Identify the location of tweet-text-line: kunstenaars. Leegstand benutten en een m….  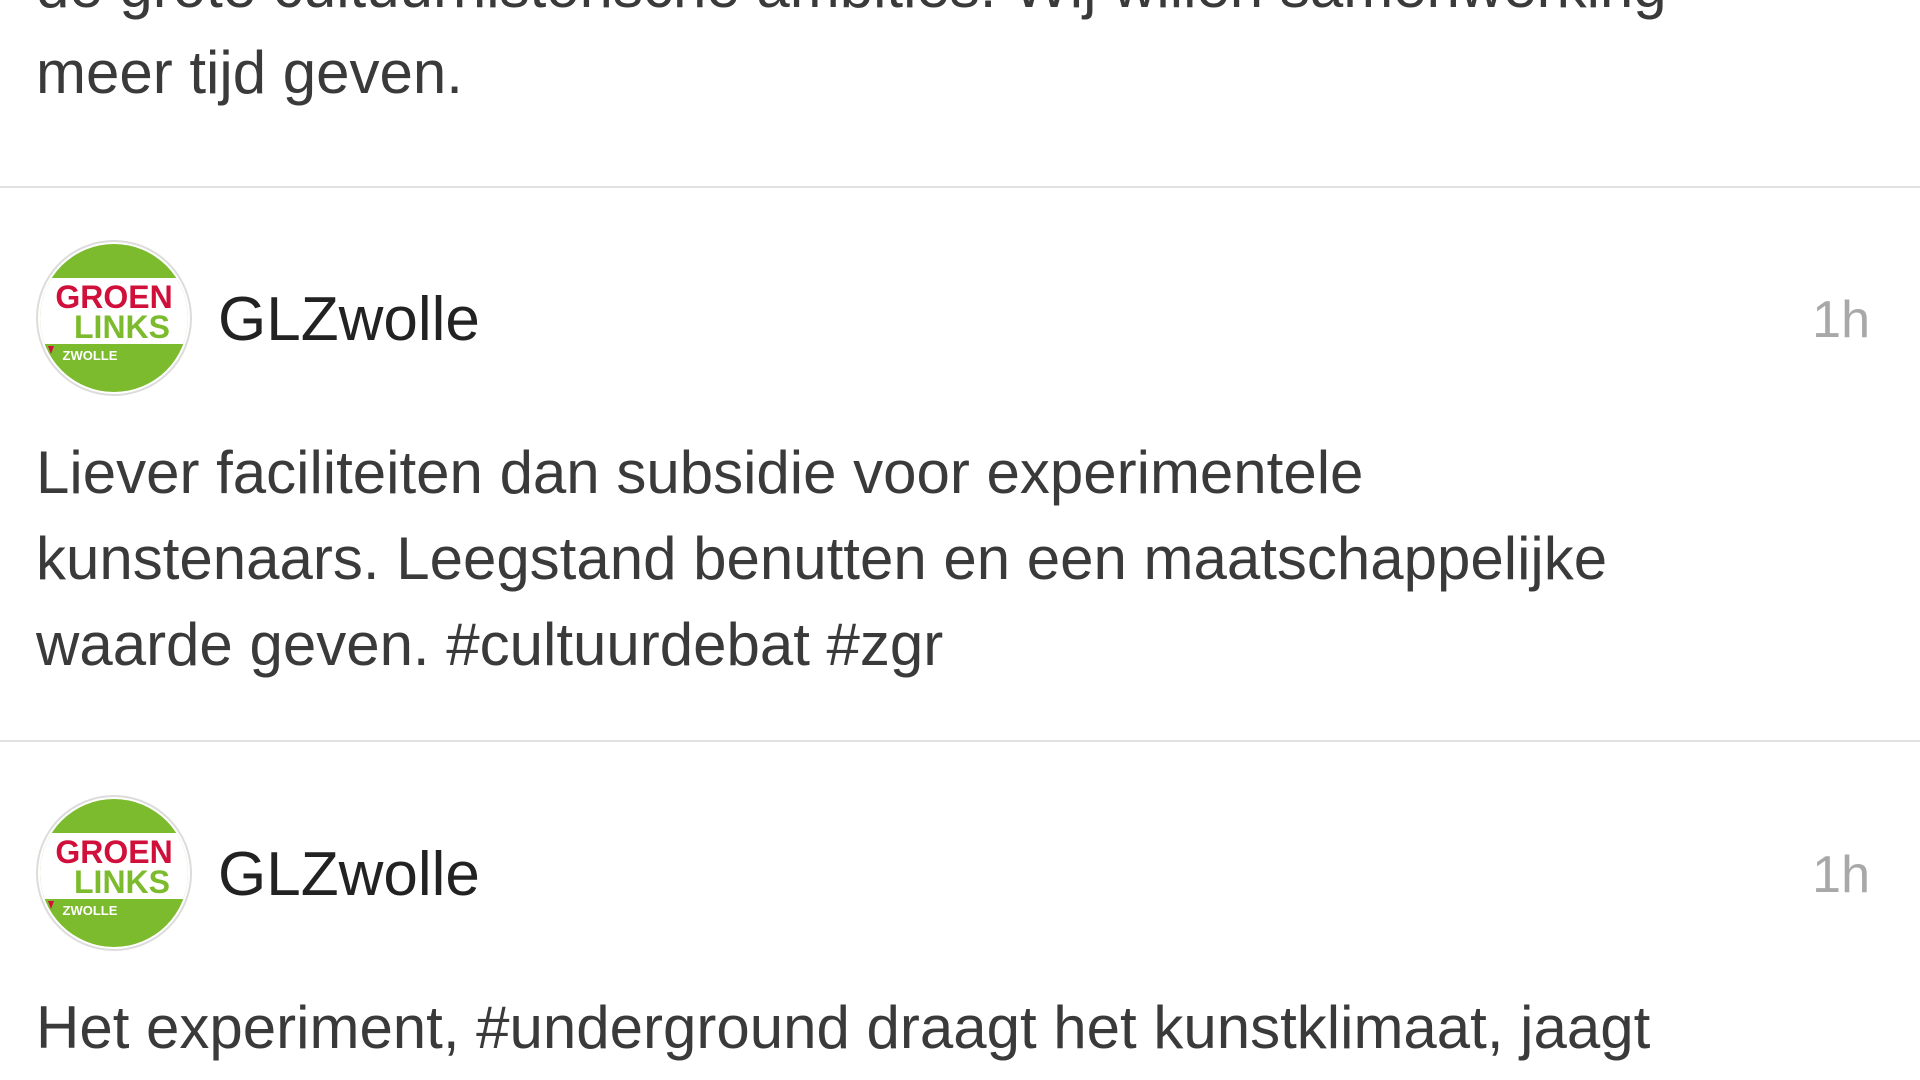
(822, 558).